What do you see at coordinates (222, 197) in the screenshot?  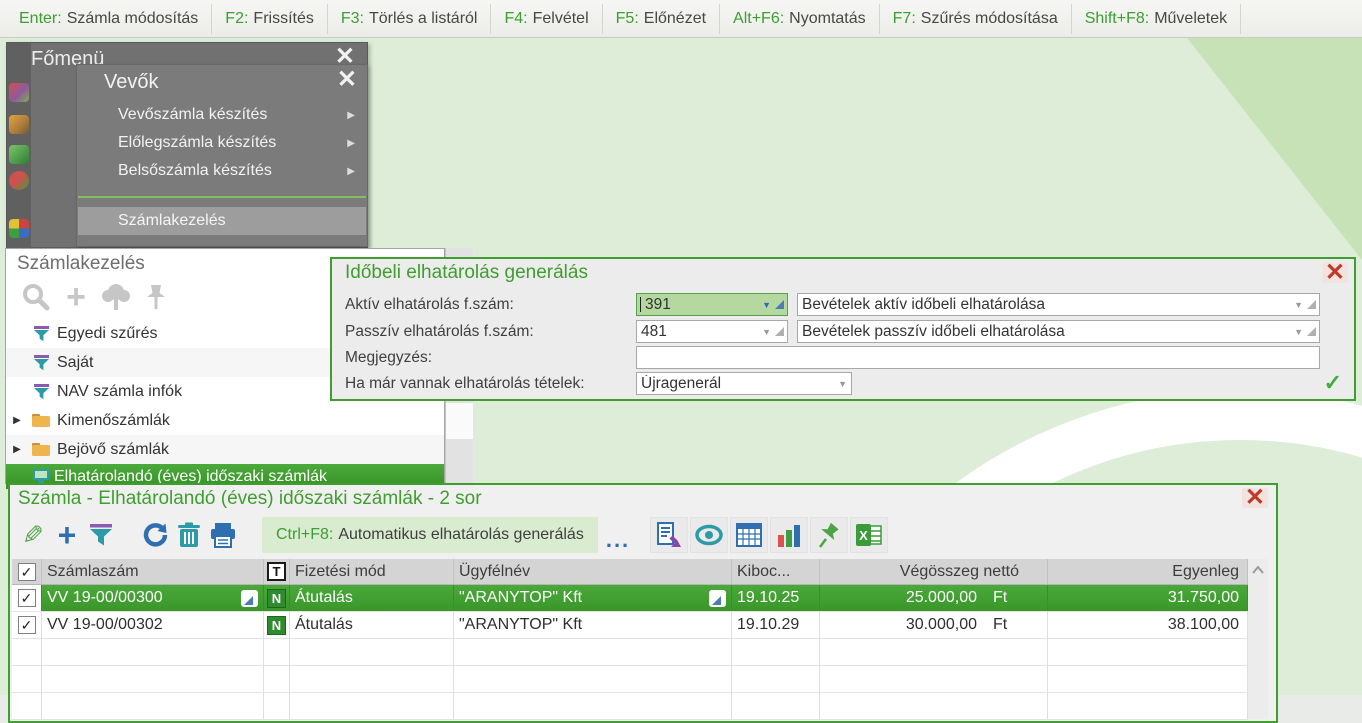 I see `menu-divider` at bounding box center [222, 197].